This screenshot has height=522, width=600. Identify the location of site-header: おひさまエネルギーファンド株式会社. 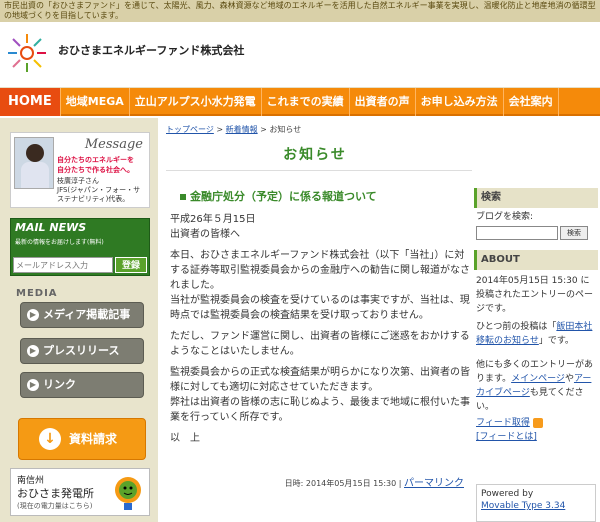
(300, 55).